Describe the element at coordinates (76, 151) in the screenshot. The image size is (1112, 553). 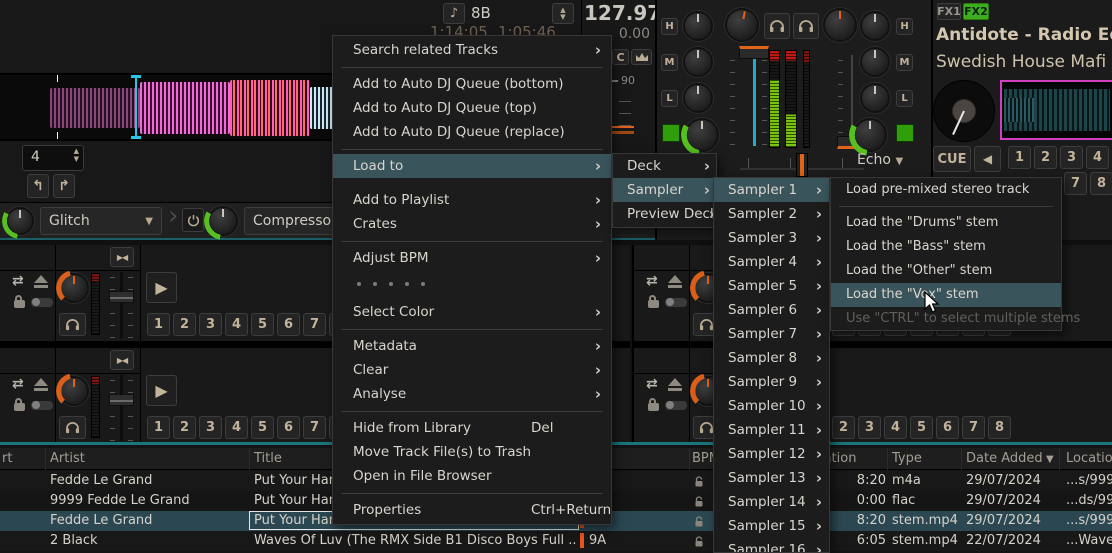
I see `spinner-up-icon: ▲` at that location.